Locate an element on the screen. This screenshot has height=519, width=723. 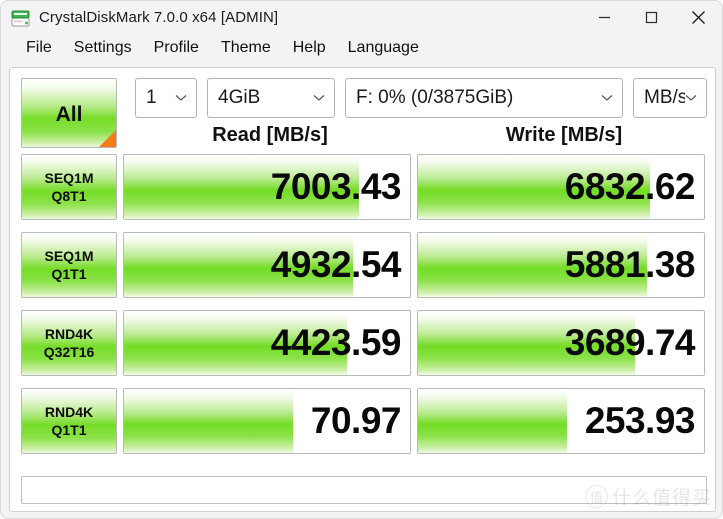
test-size-value: 4GiB is located at coordinates (239, 97).